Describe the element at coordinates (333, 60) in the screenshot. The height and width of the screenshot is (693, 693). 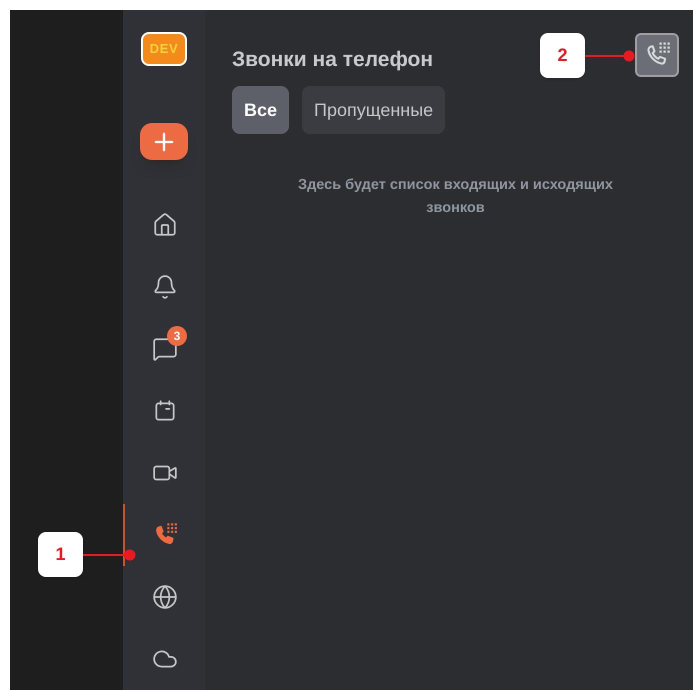
I see `page-title: Звонки на телефон` at that location.